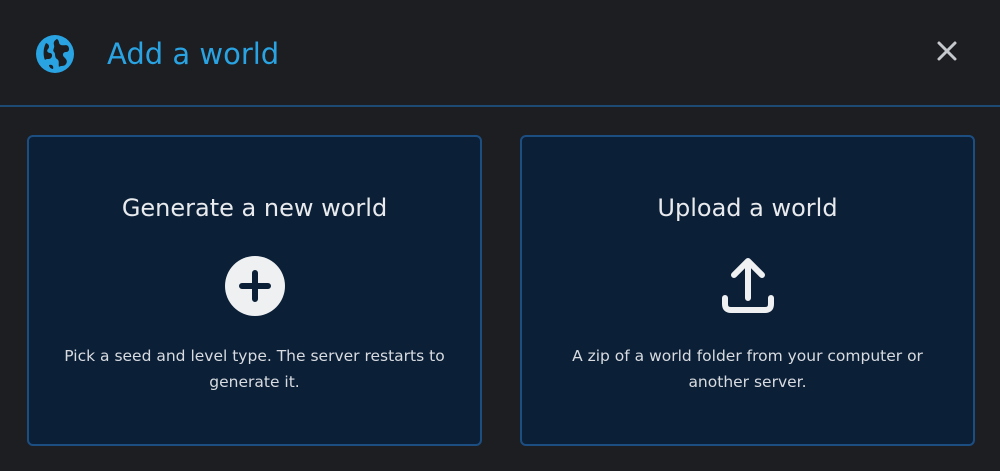 The image size is (1000, 471). I want to click on close-icon, so click(947, 51).